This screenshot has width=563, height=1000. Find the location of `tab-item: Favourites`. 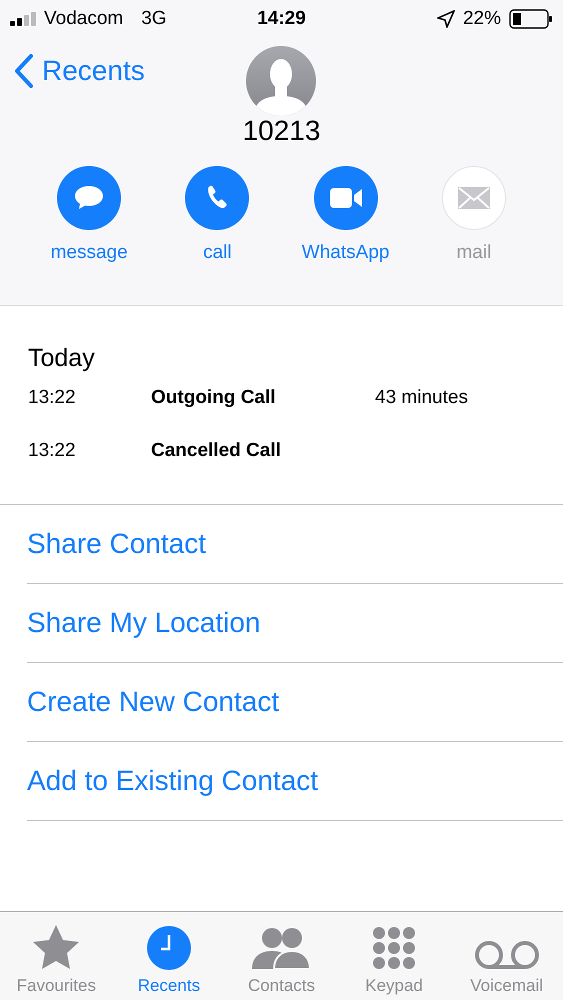

tab-item: Favourites is located at coordinates (56, 956).